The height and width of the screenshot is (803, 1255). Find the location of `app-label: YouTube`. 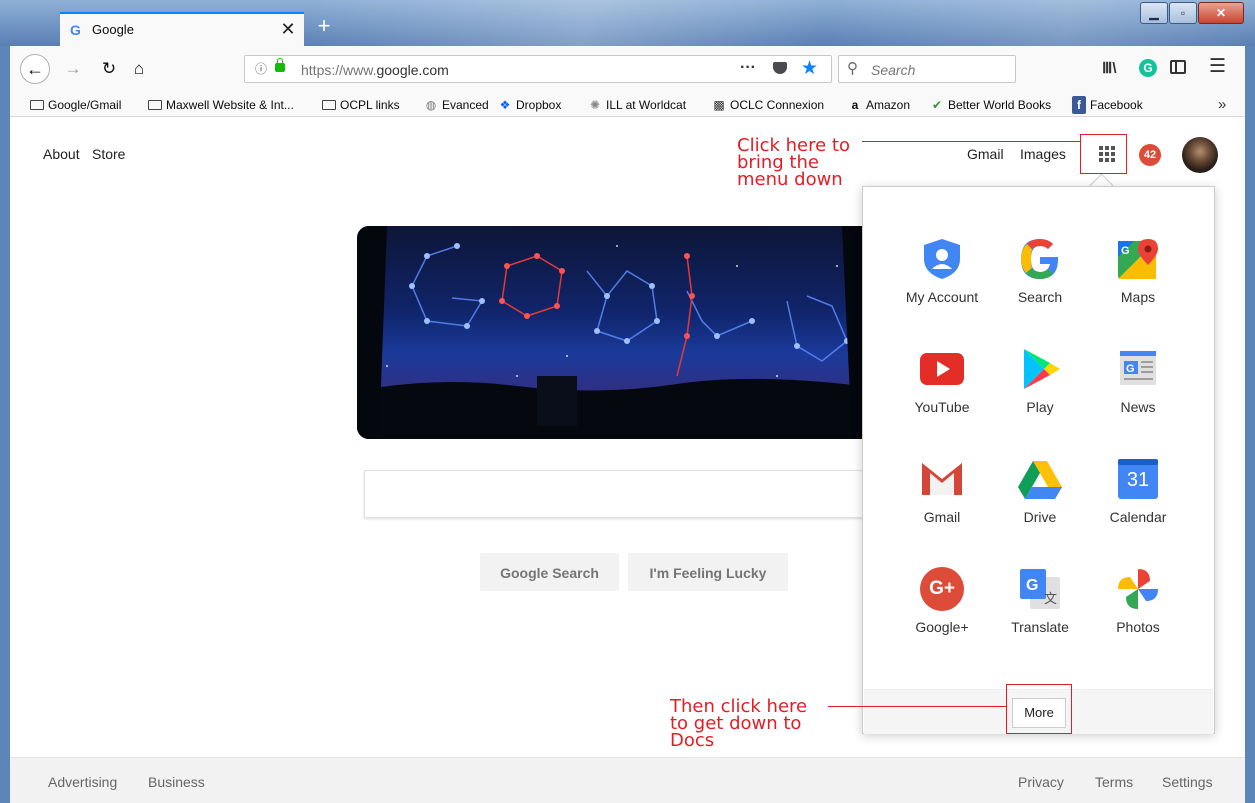

app-label: YouTube is located at coordinates (942, 407).